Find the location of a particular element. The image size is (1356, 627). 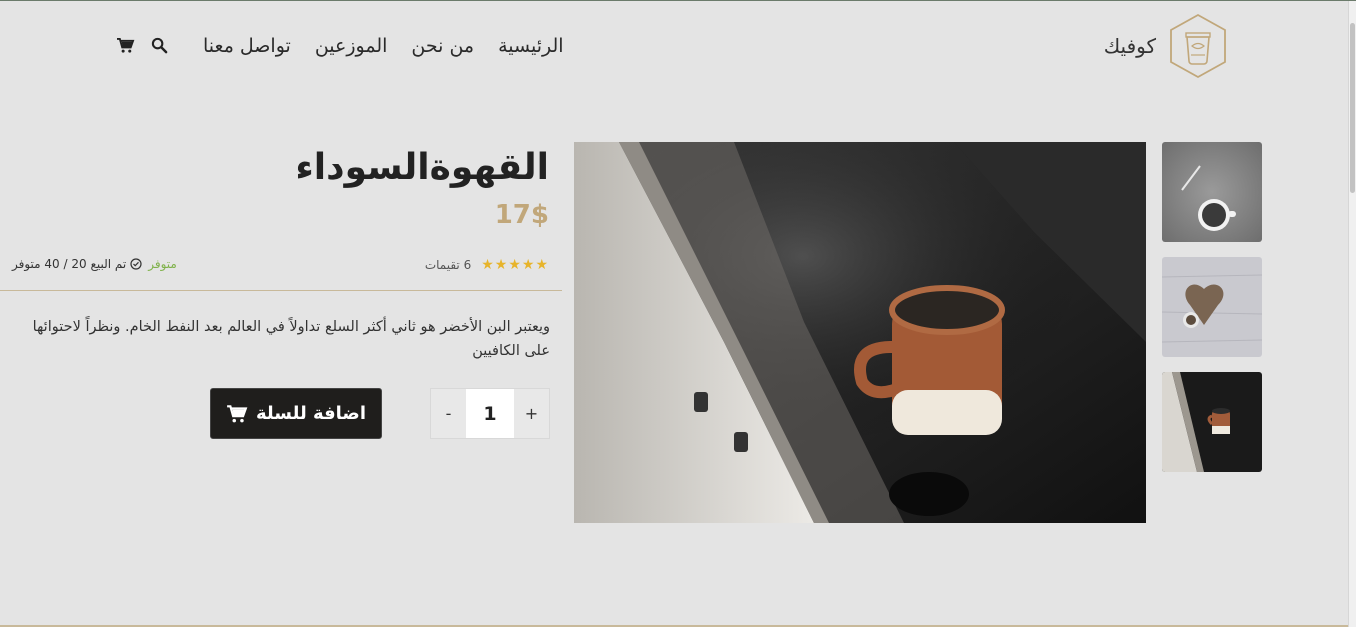

product-rating: ★★★★★ 6 تقيمات is located at coordinates (487, 265).